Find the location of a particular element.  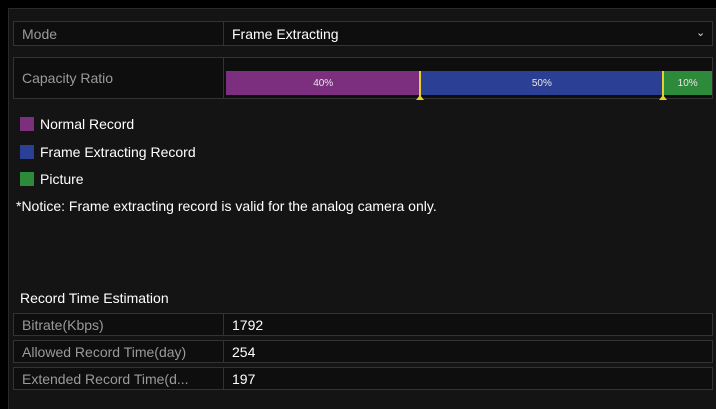

record-time-estimation-title: Record Time Estimation is located at coordinates (94, 298).